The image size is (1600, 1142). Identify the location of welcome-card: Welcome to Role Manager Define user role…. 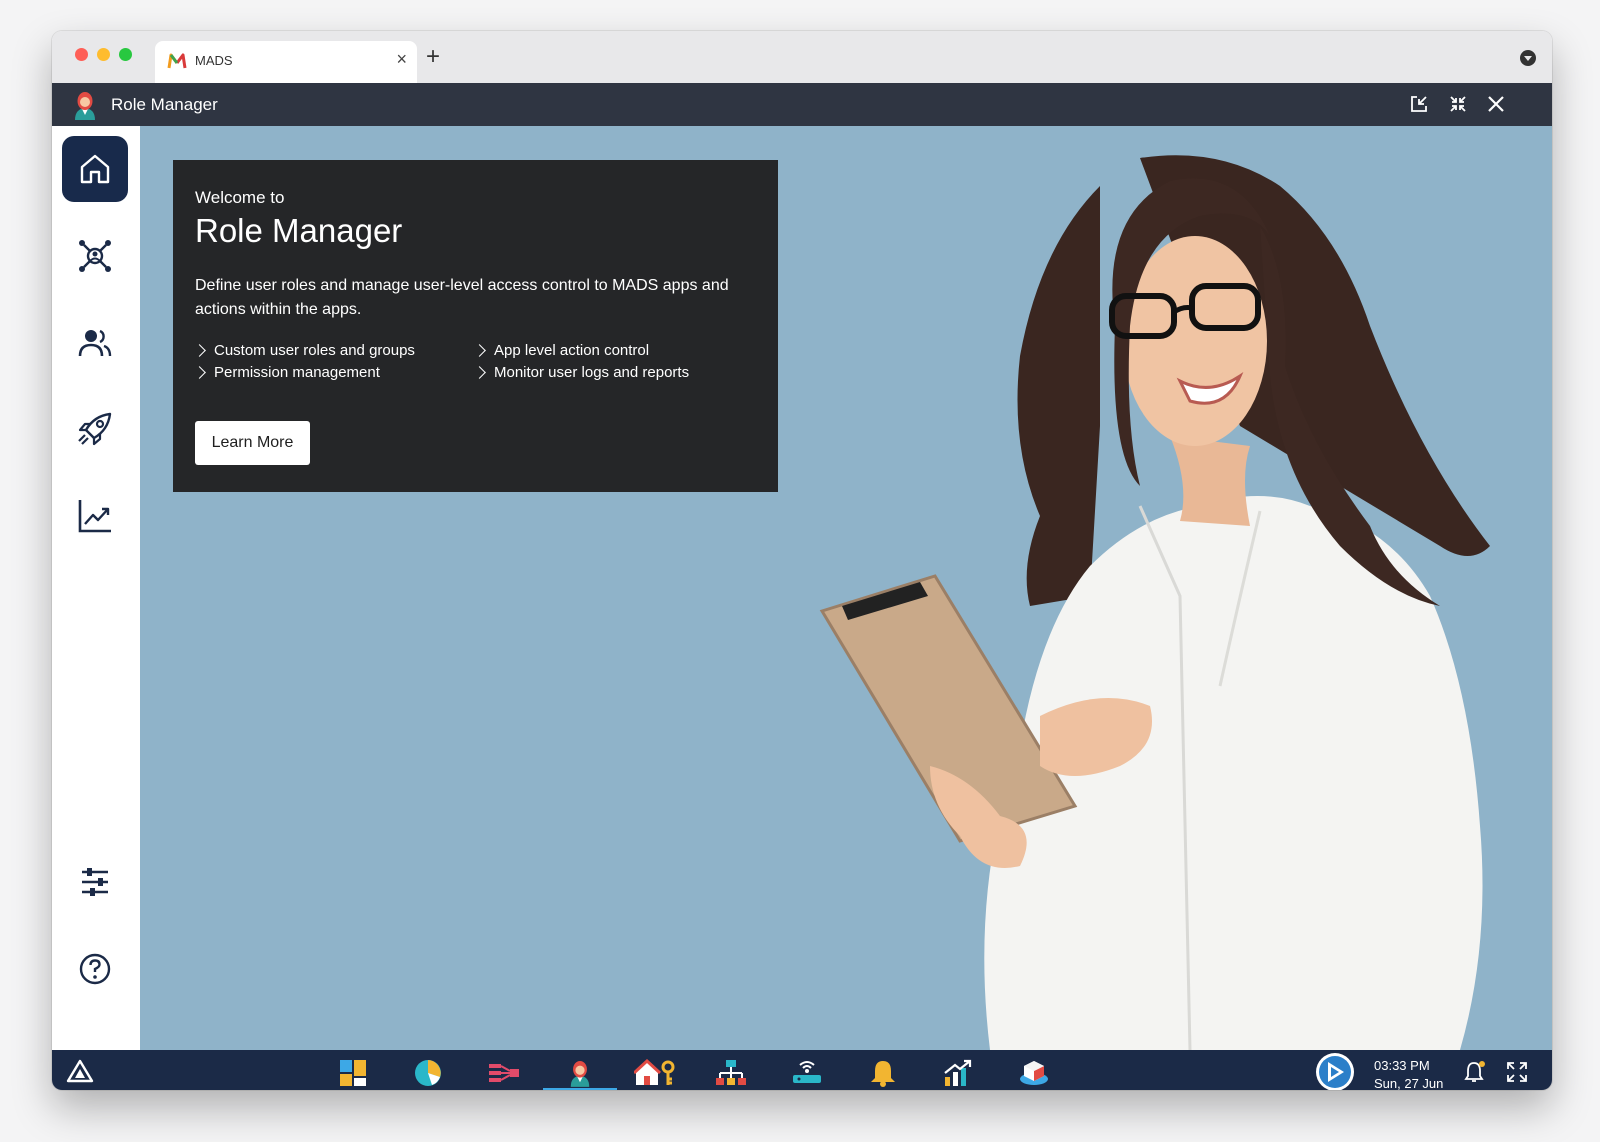
(475, 326).